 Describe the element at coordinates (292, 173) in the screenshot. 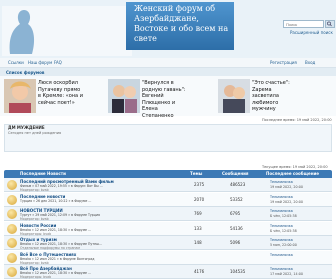

I see `col-last-post: Последнее сообщение` at that location.